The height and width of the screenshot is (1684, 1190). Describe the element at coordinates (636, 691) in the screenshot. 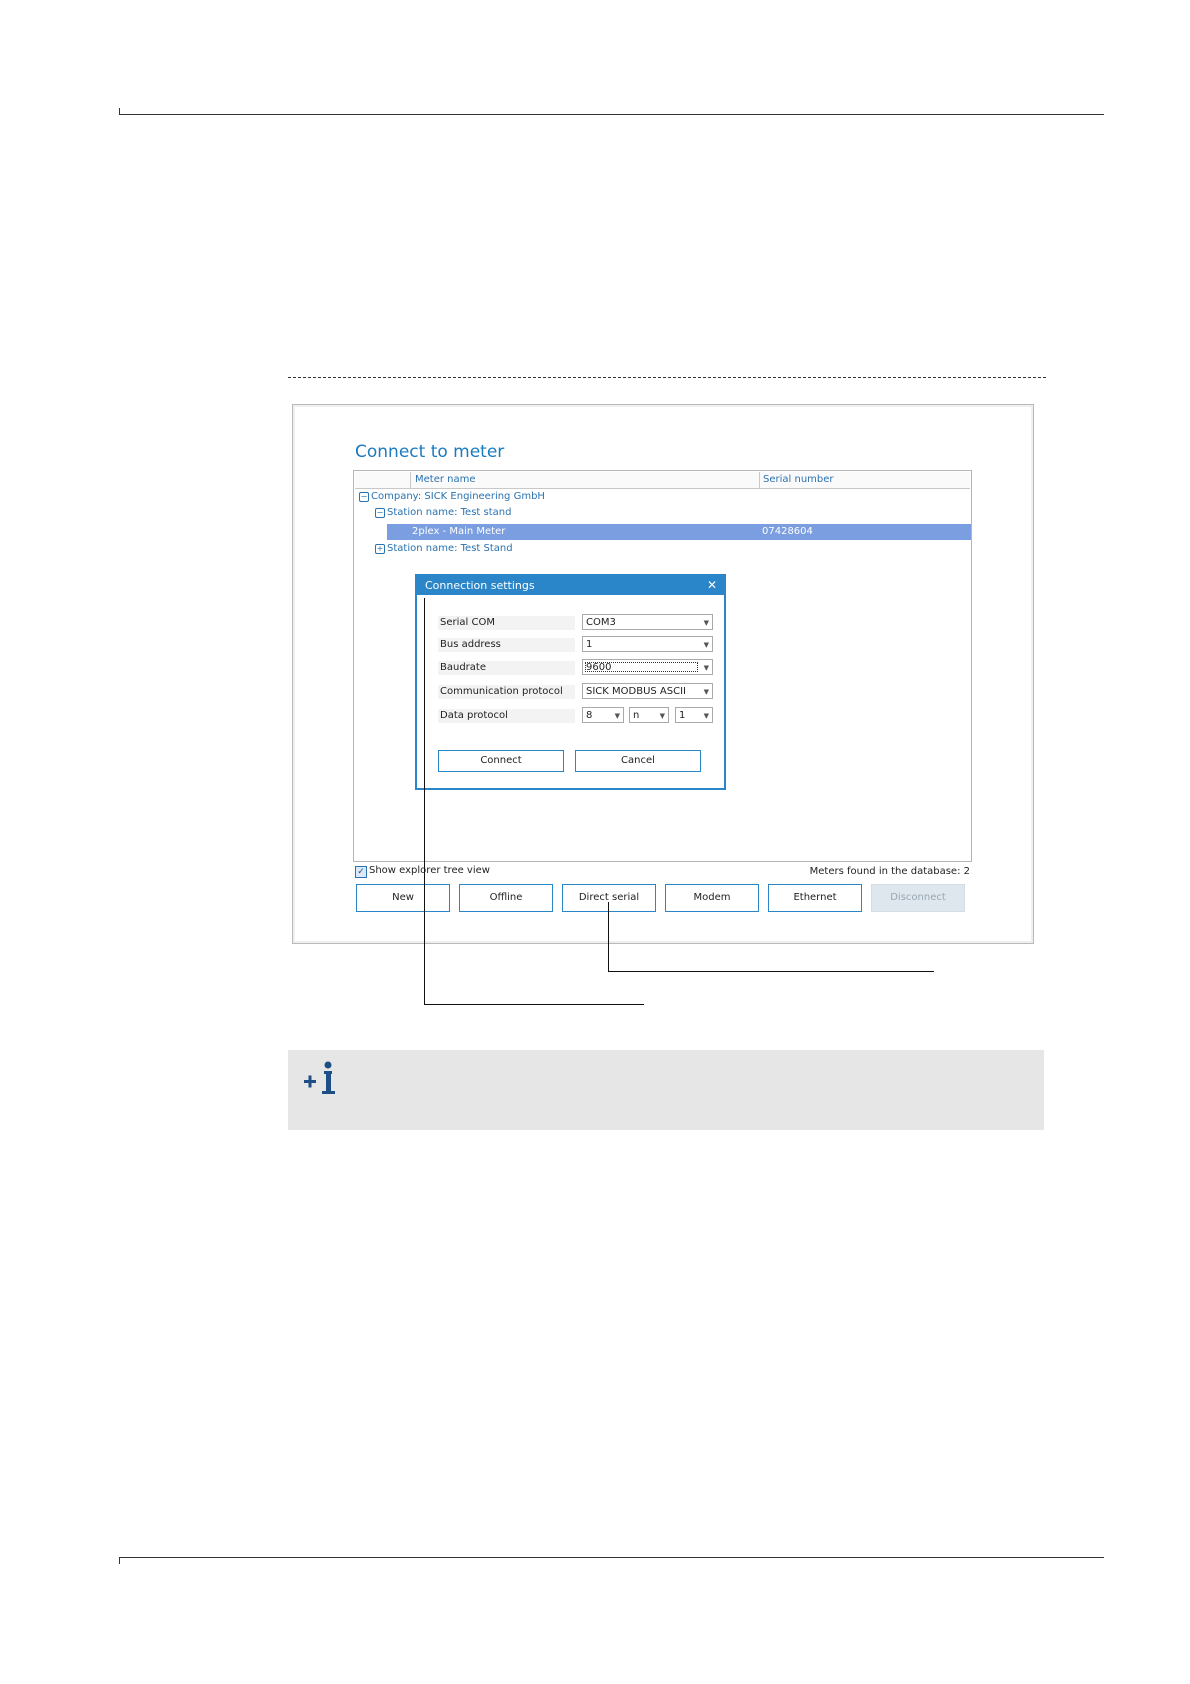

I see `communication-protocol-value: SICK MODBUS ASCII` at that location.